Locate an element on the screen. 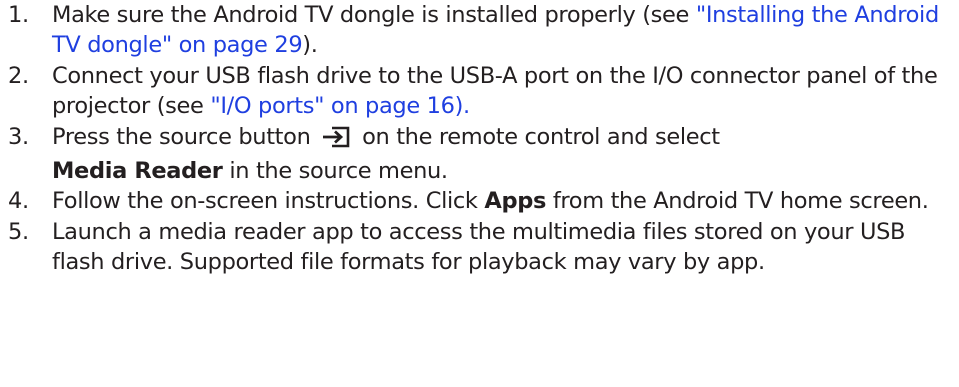 The width and height of the screenshot is (959, 387). step-text-after: in the source menu. is located at coordinates (335, 171).